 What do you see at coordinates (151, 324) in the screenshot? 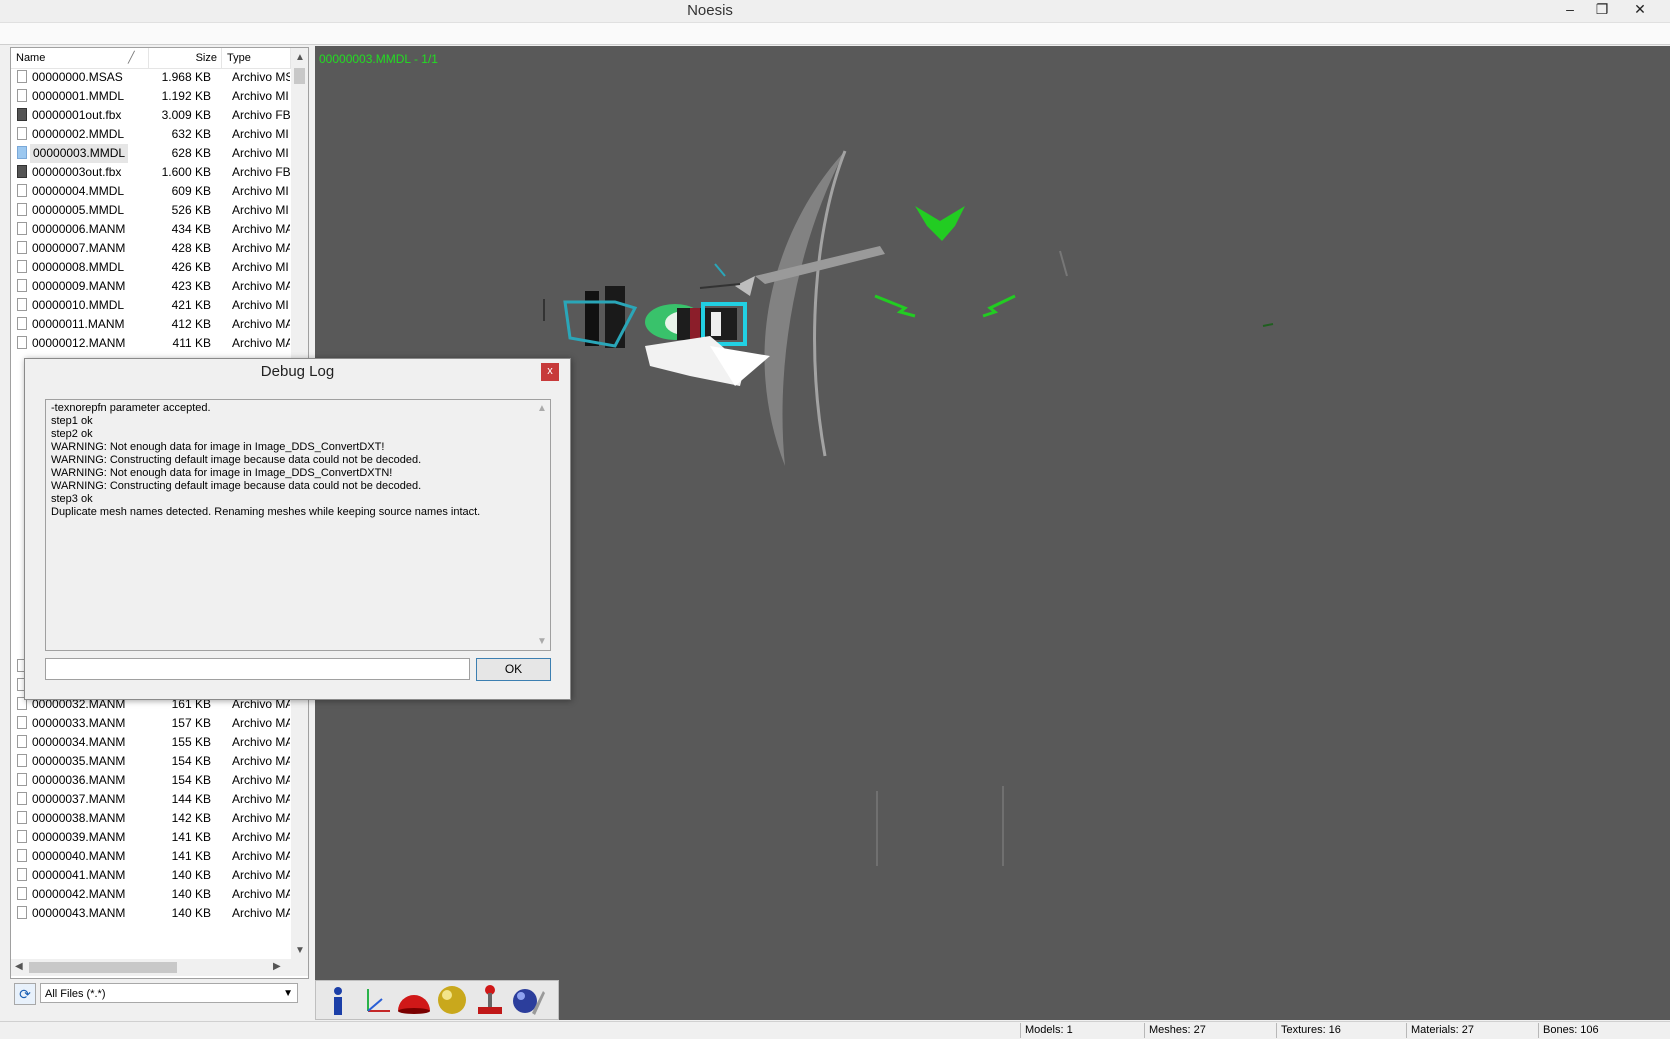
I see `file-row: 00000011.MANM 412 KB Archivo MA` at bounding box center [151, 324].